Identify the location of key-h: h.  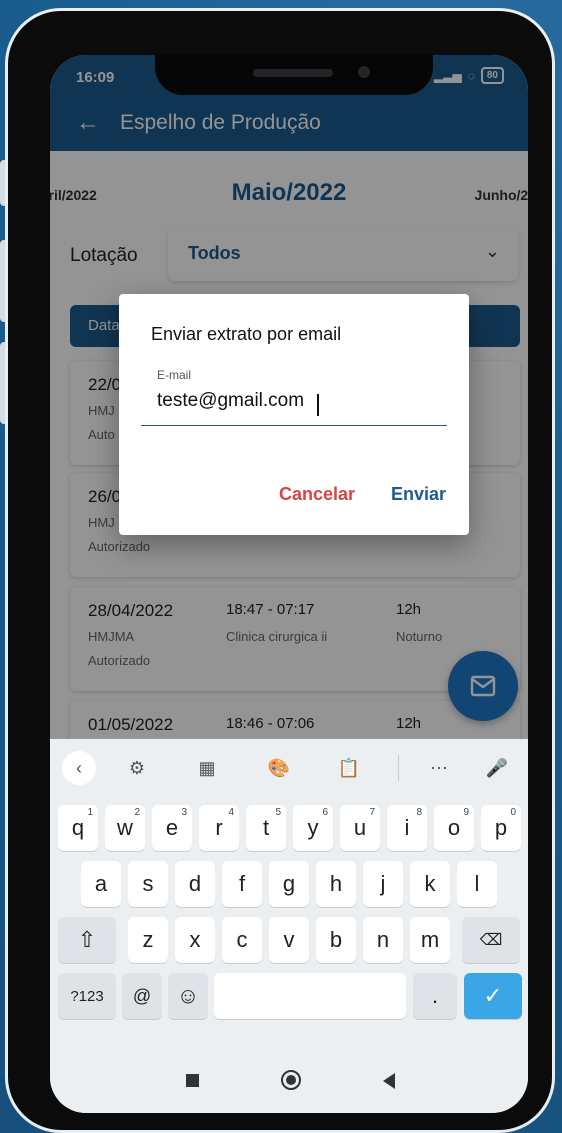
(336, 884).